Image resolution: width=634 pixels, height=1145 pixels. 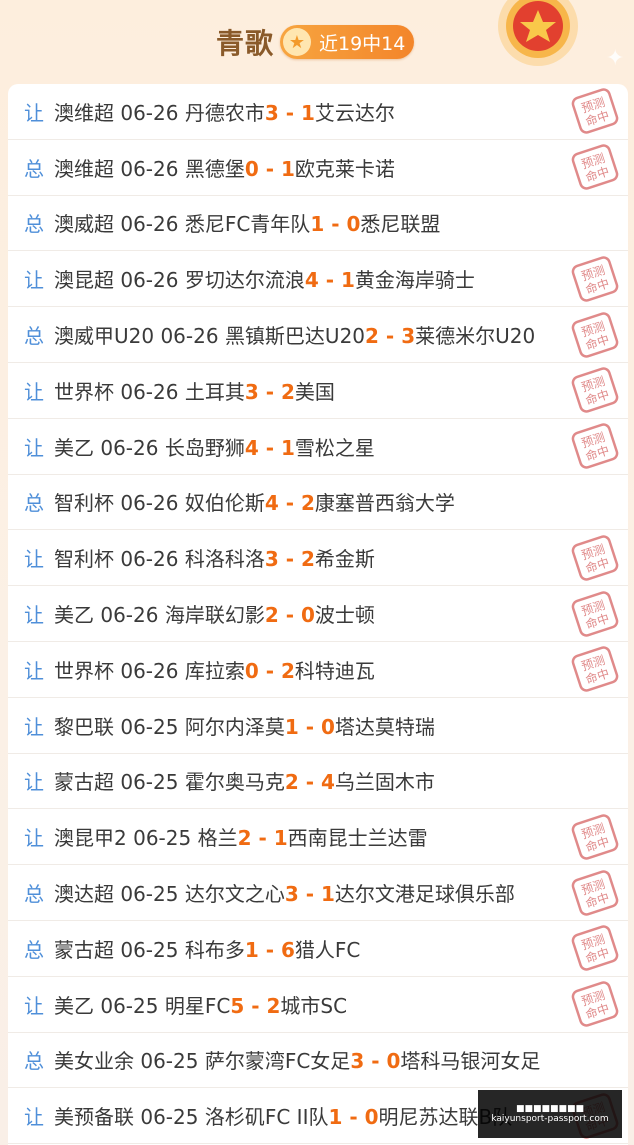 What do you see at coordinates (241, 836) in the screenshot?
I see `match-text: 澳昆甲2 06-25 格兰2 - 1西南昆士兰达雷` at bounding box center [241, 836].